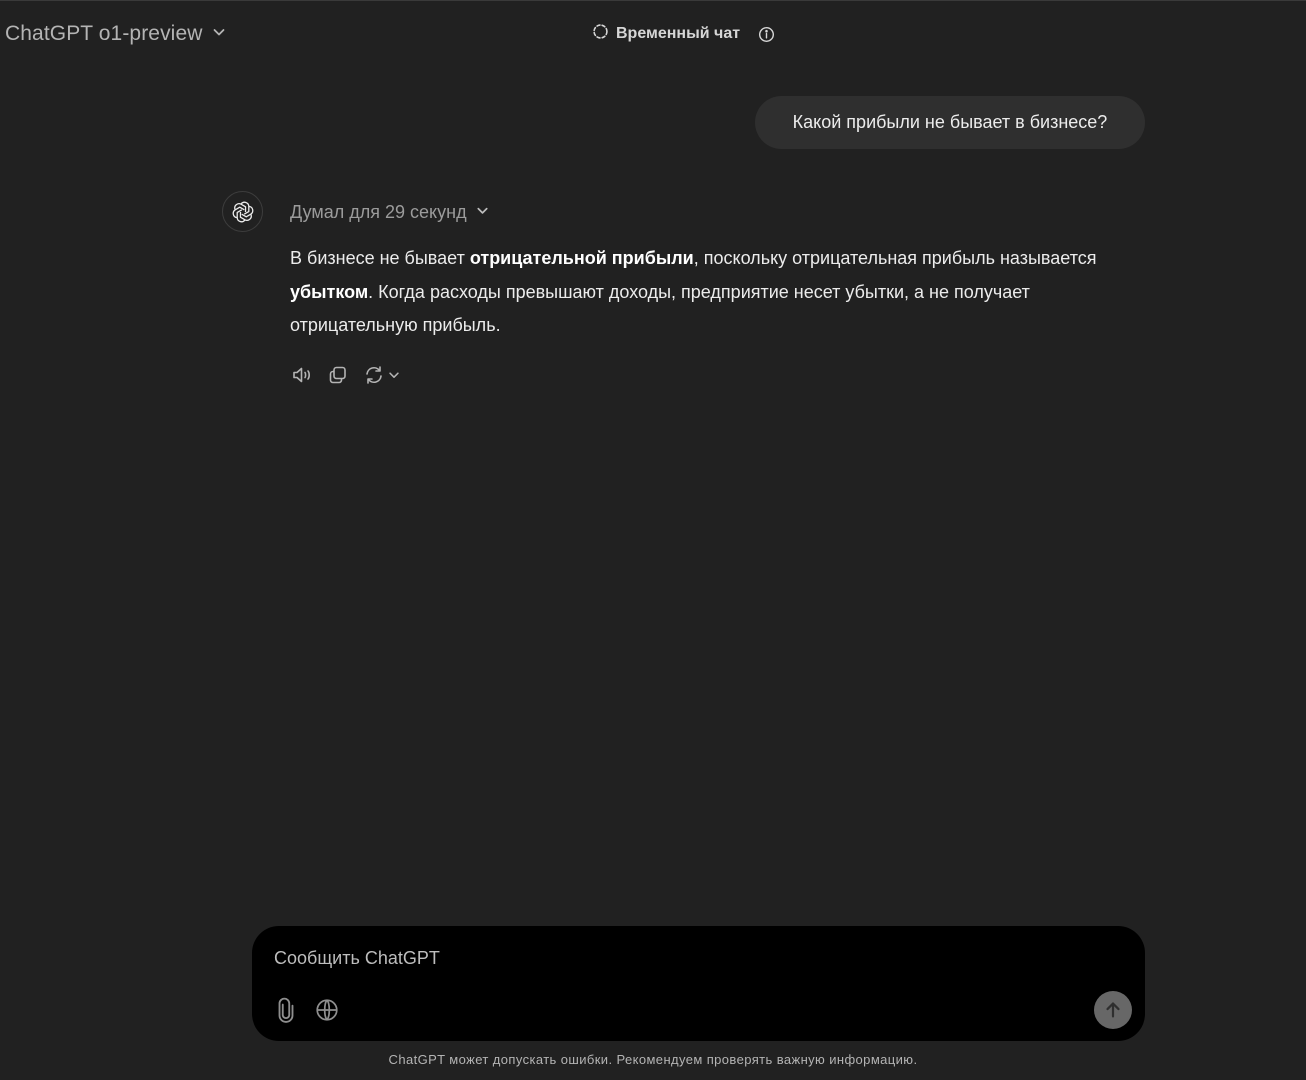 This screenshot has height=1080, width=1306. I want to click on attach-button, so click(286, 1010).